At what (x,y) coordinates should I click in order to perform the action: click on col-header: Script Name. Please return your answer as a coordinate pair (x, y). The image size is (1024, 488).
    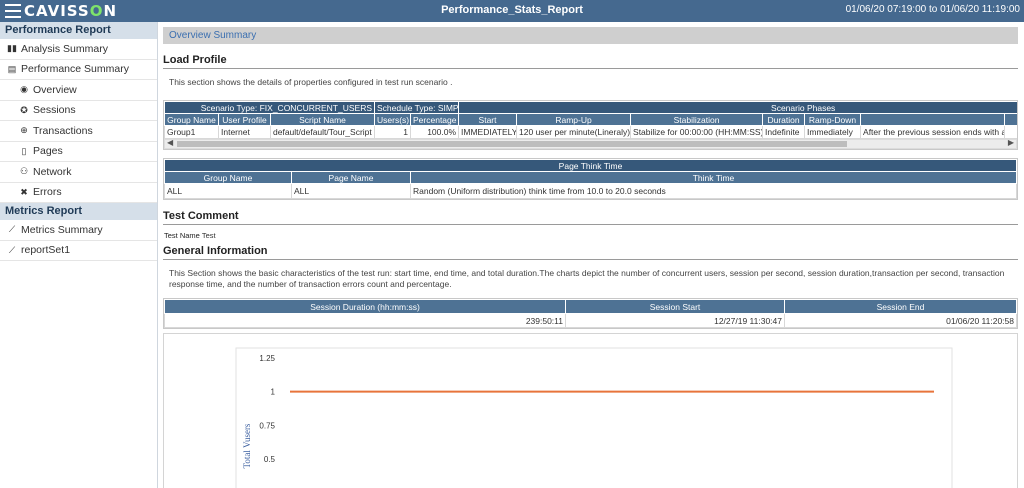
    Looking at the image, I should click on (322, 119).